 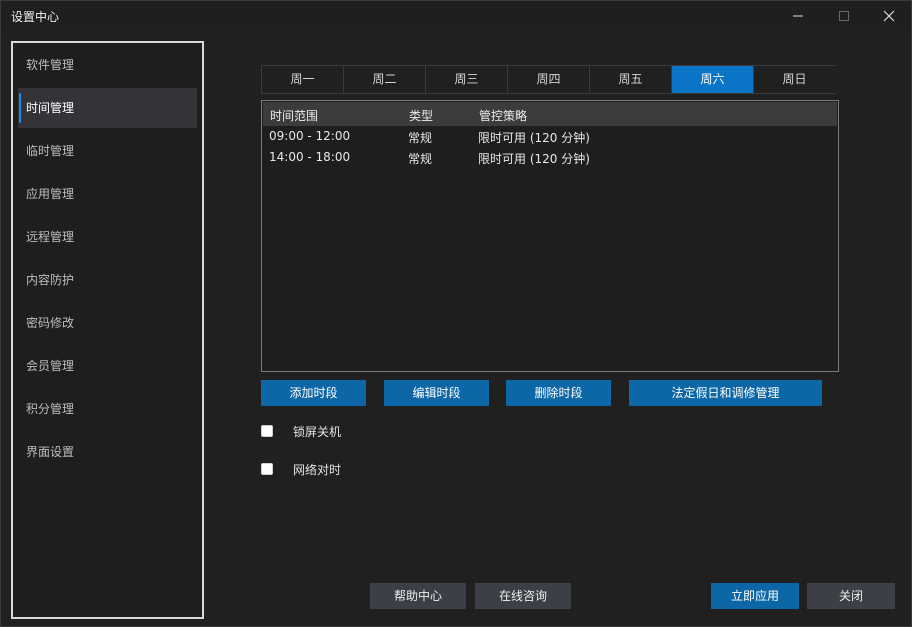 I want to click on title-bar: 设置中心, so click(x=456, y=16).